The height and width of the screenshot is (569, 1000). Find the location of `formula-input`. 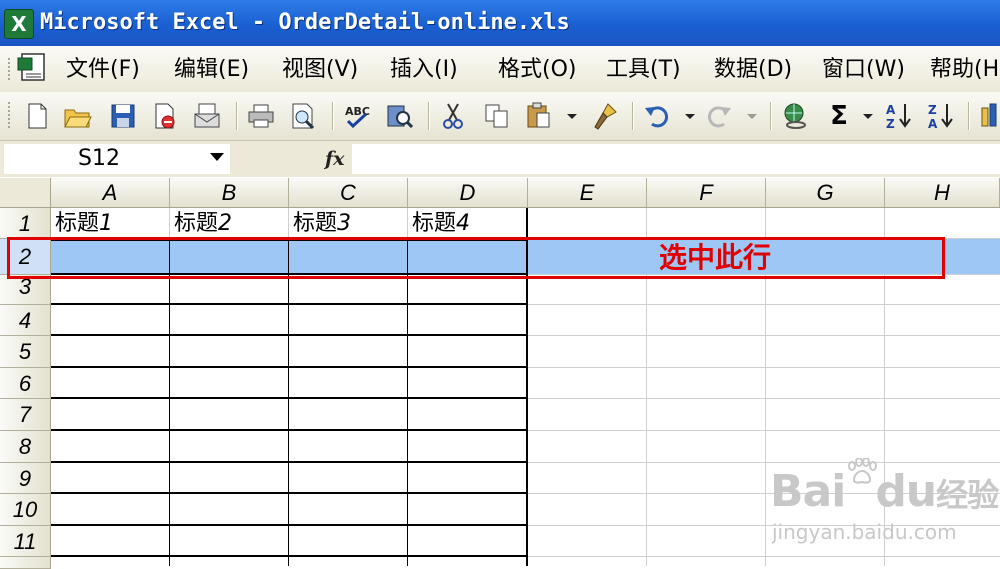

formula-input is located at coordinates (676, 159).